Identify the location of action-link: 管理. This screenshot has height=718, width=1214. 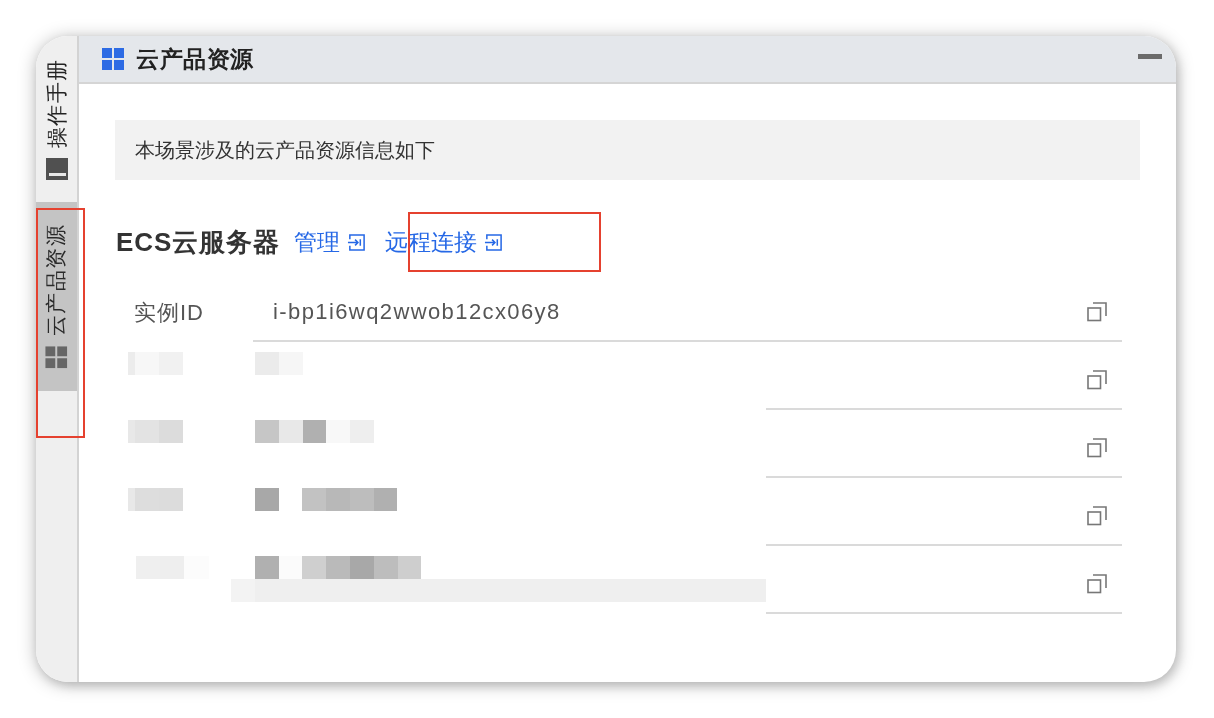
(330, 242).